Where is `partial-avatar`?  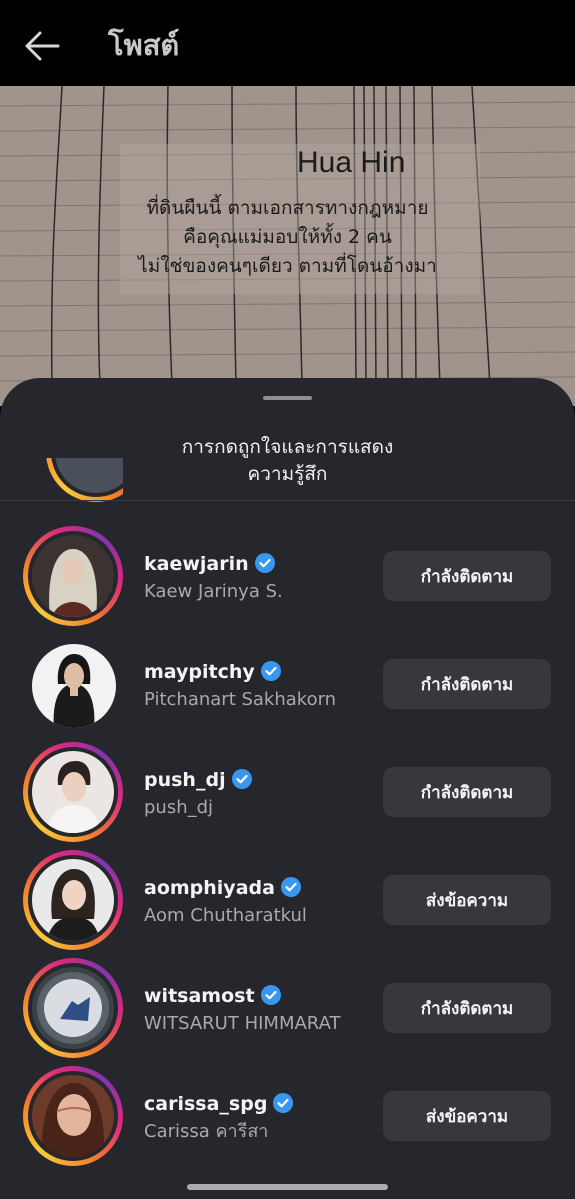
partial-avatar is located at coordinates (73, 480).